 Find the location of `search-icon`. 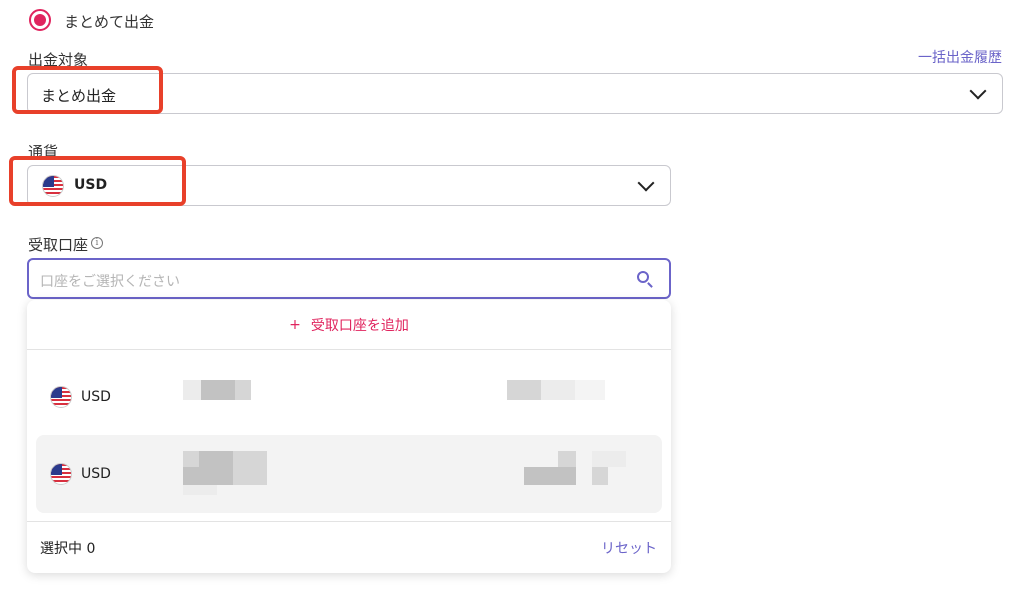

search-icon is located at coordinates (646, 280).